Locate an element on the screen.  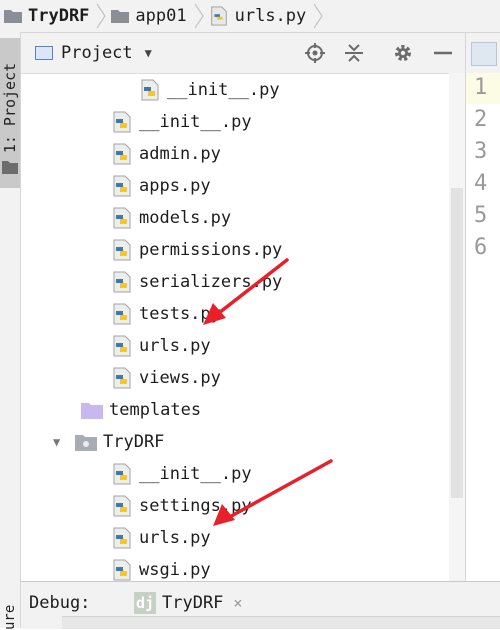
collapse-all-icon is located at coordinates (354, 53).